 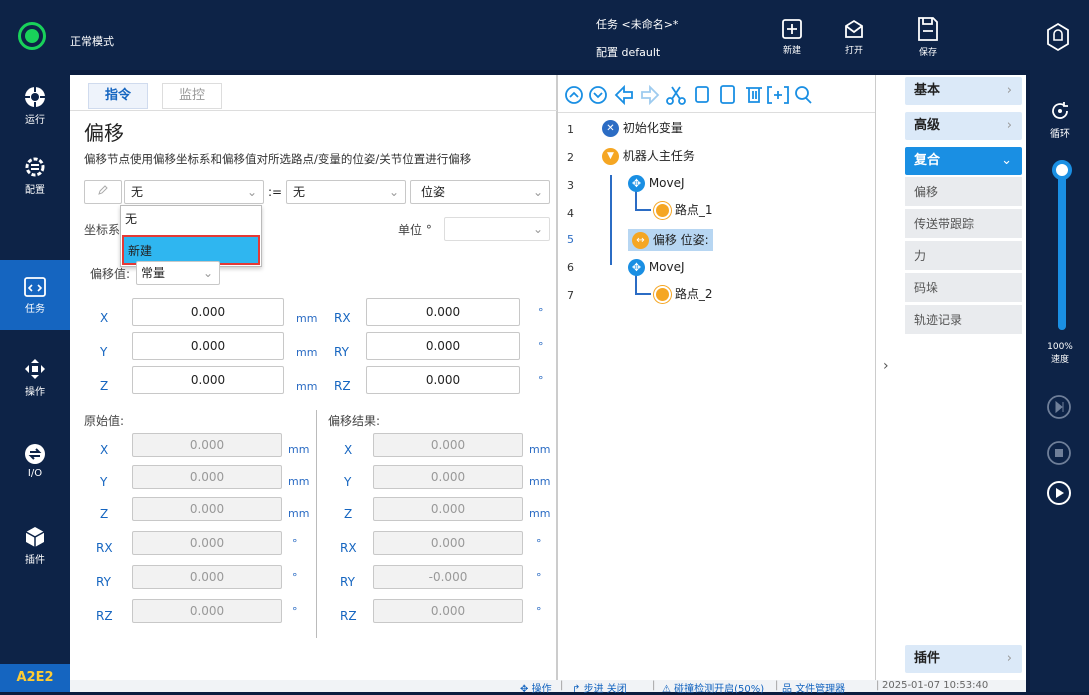 I want to click on tree-item-main: ▼ 机器人主任务, so click(x=648, y=156).